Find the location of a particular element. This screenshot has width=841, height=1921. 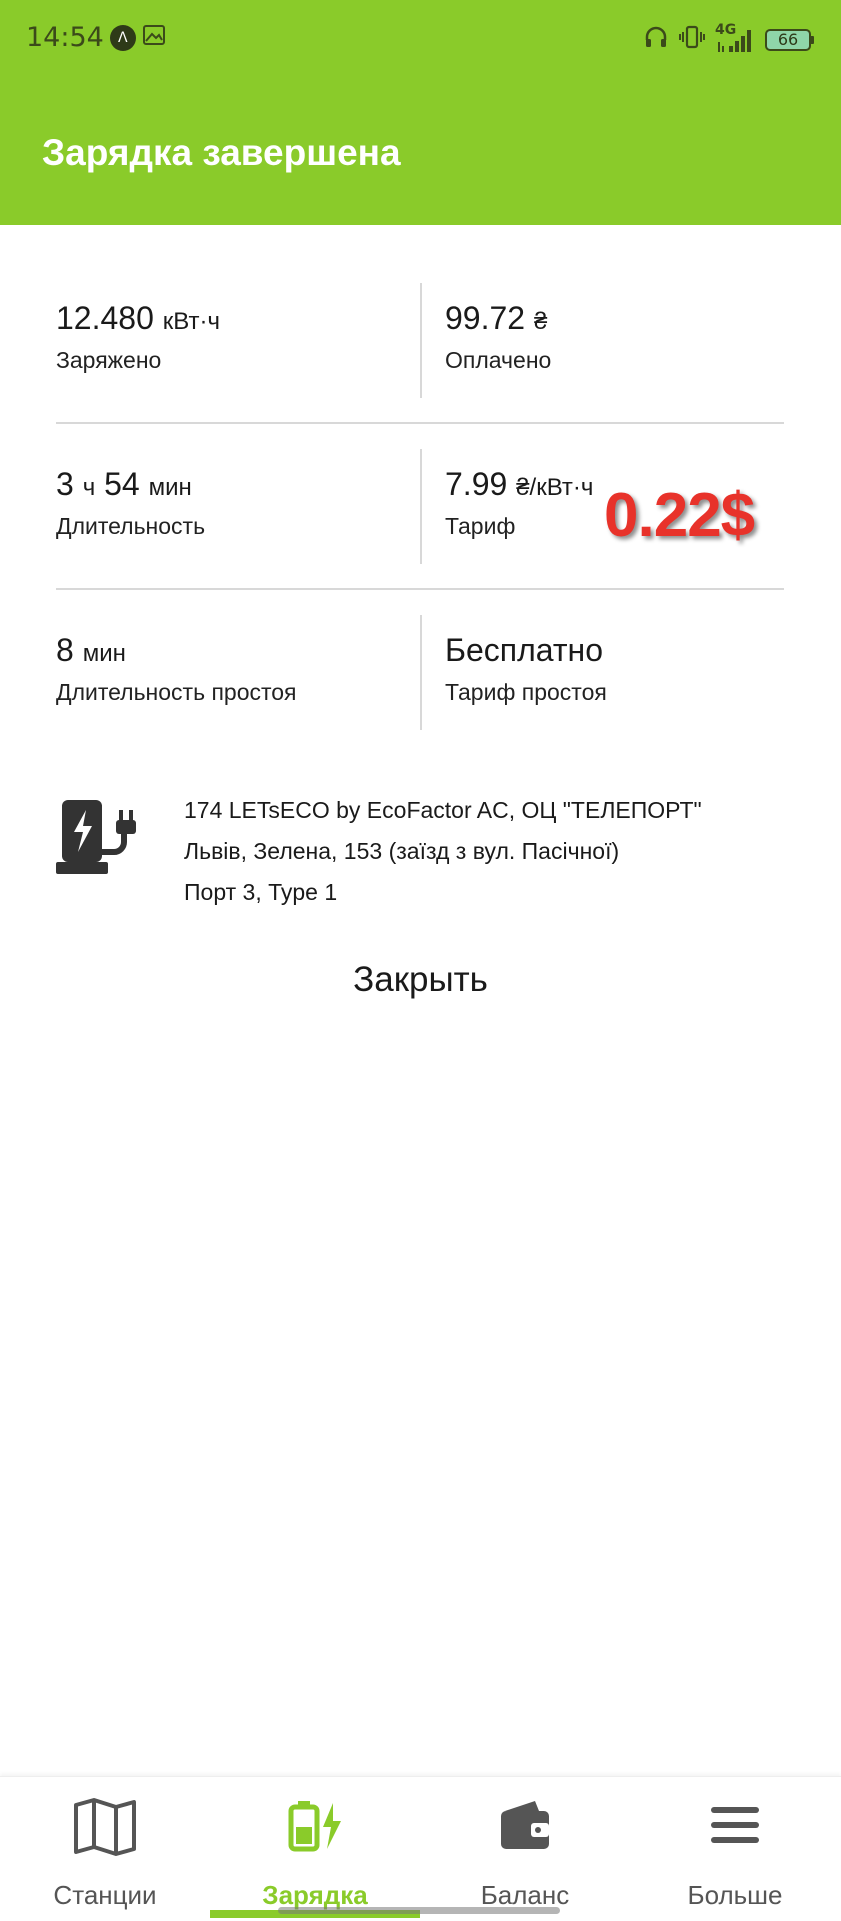

charged-unit: кВт·ч is located at coordinates (191, 321).